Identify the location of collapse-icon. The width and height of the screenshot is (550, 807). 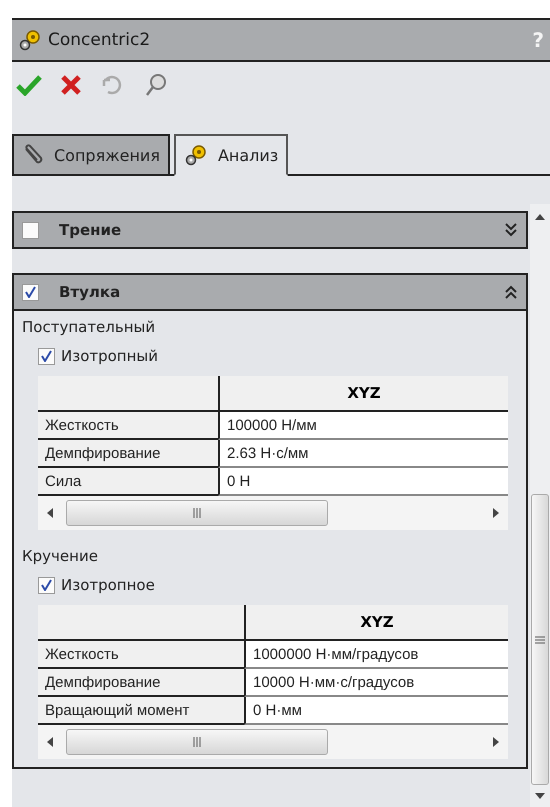
(511, 292).